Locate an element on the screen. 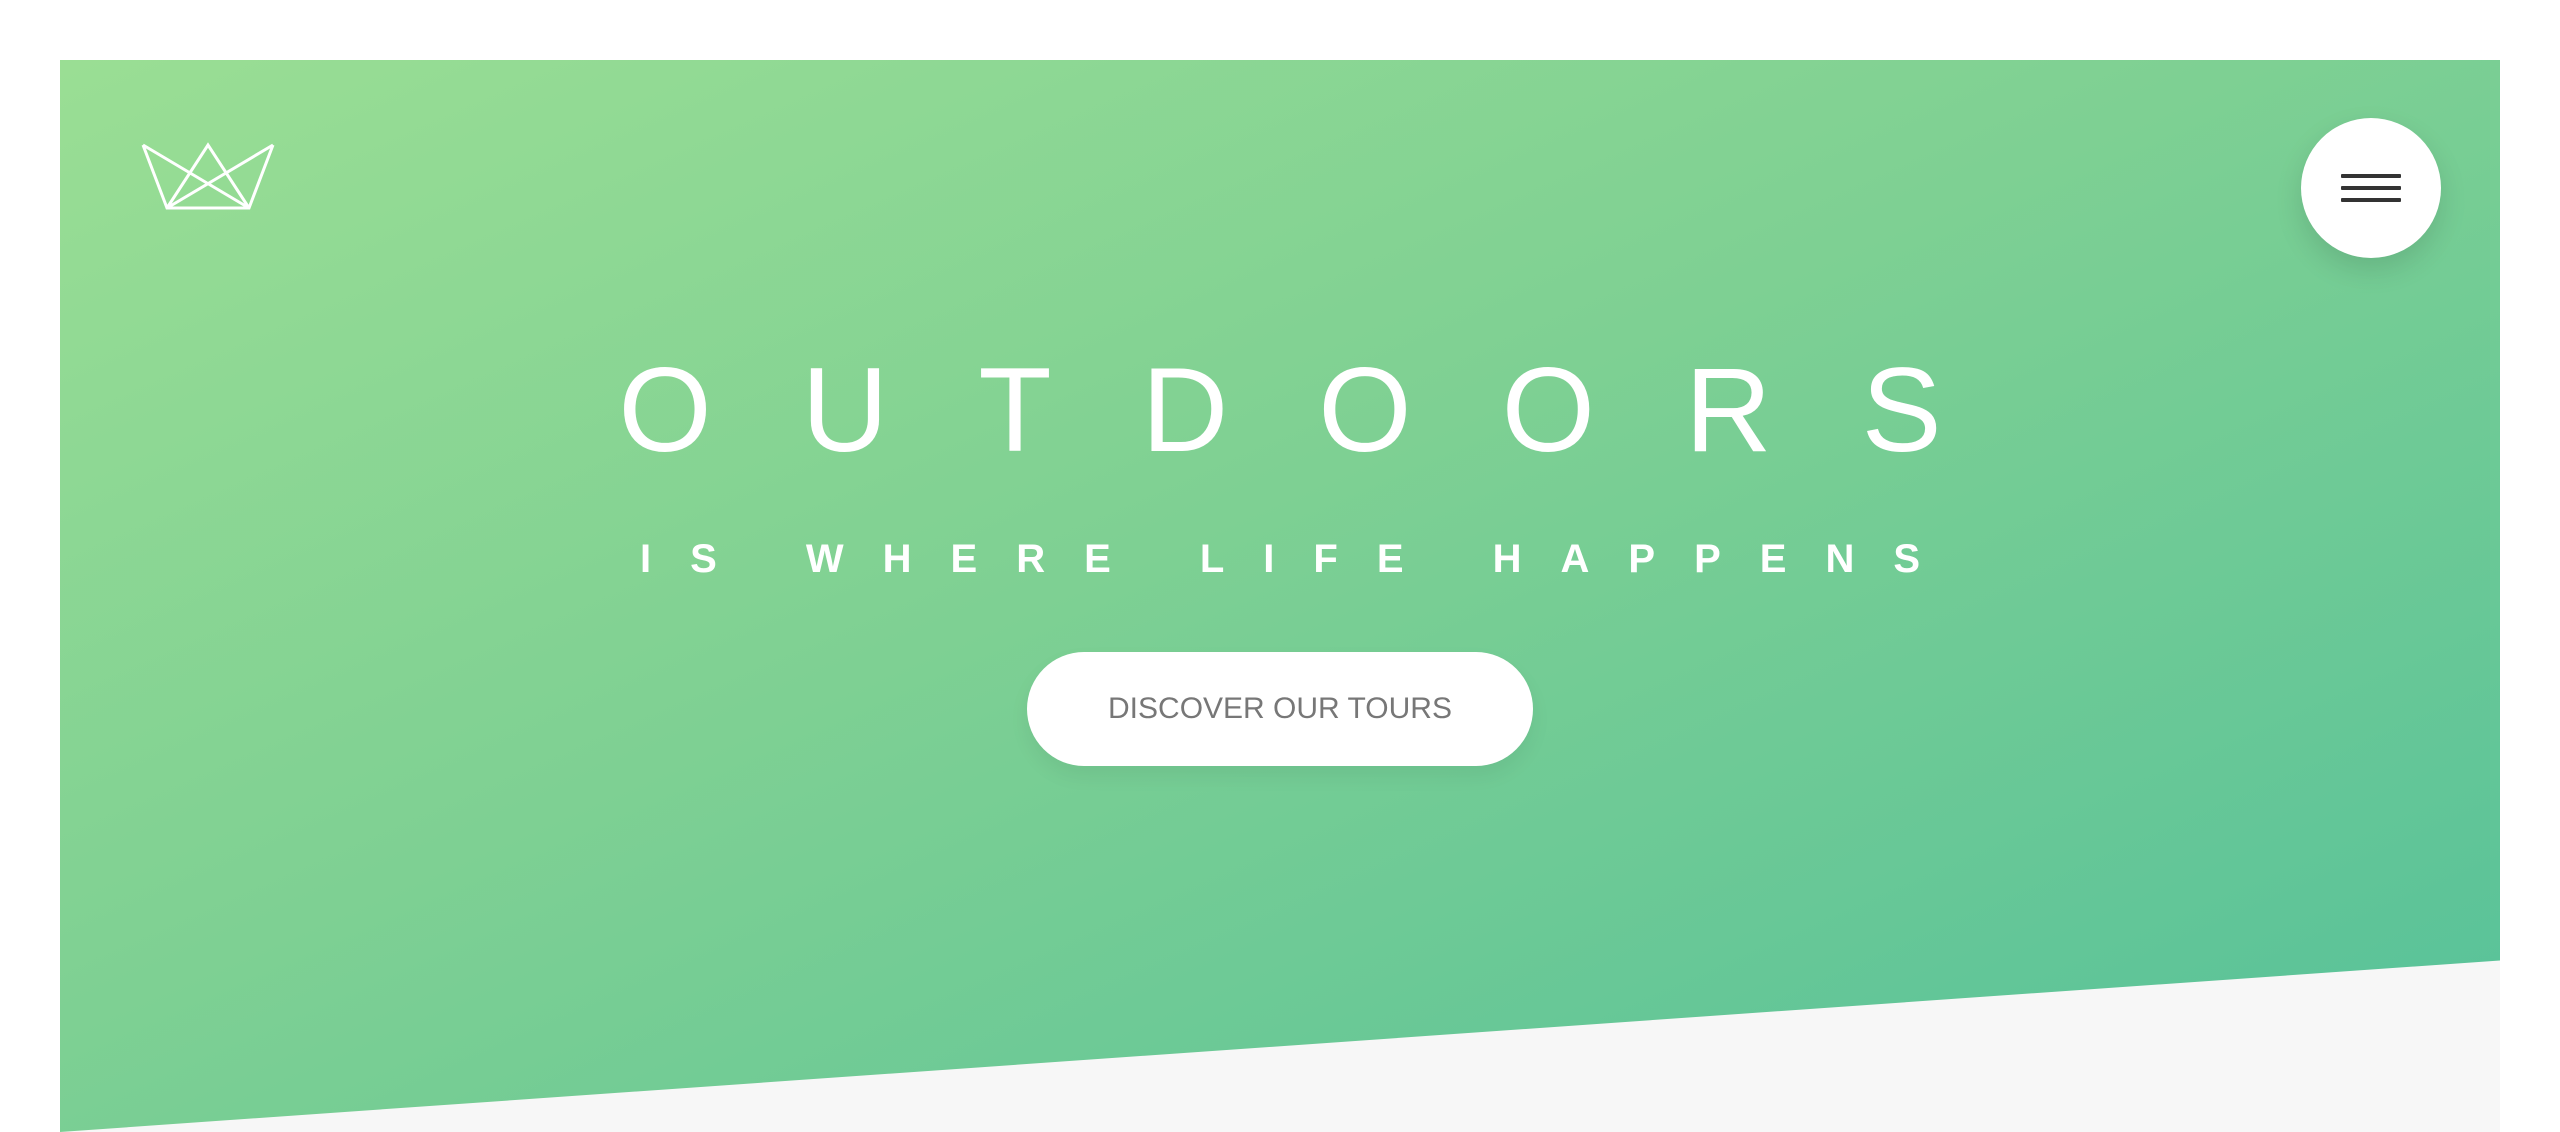 The height and width of the screenshot is (1132, 2560). hero-subtitle: IS WHERE LIFE HAPPENS is located at coordinates (1299, 559).